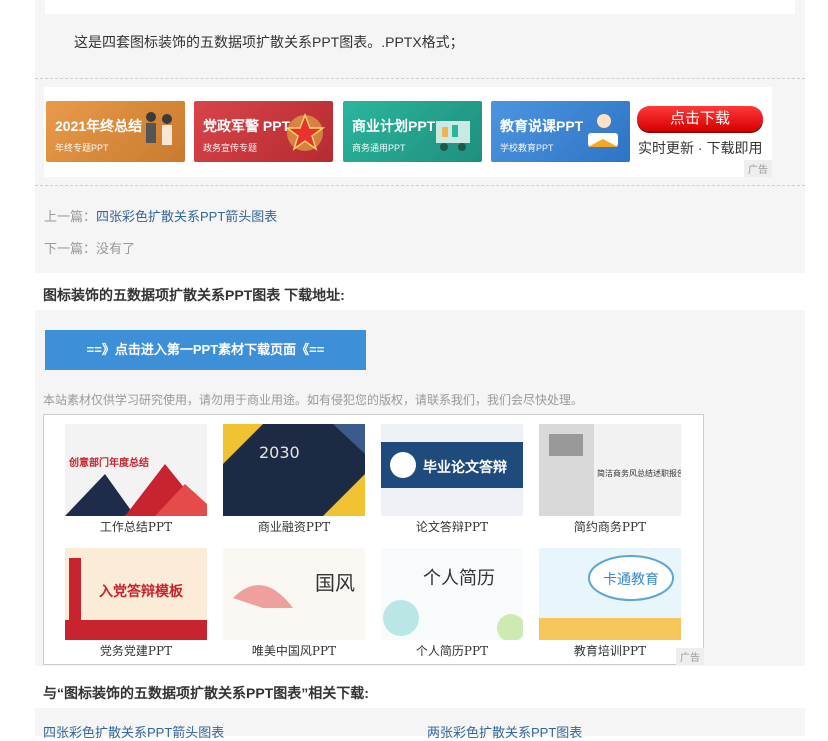  I want to click on template-caption: 工作总结PPT, so click(136, 526).